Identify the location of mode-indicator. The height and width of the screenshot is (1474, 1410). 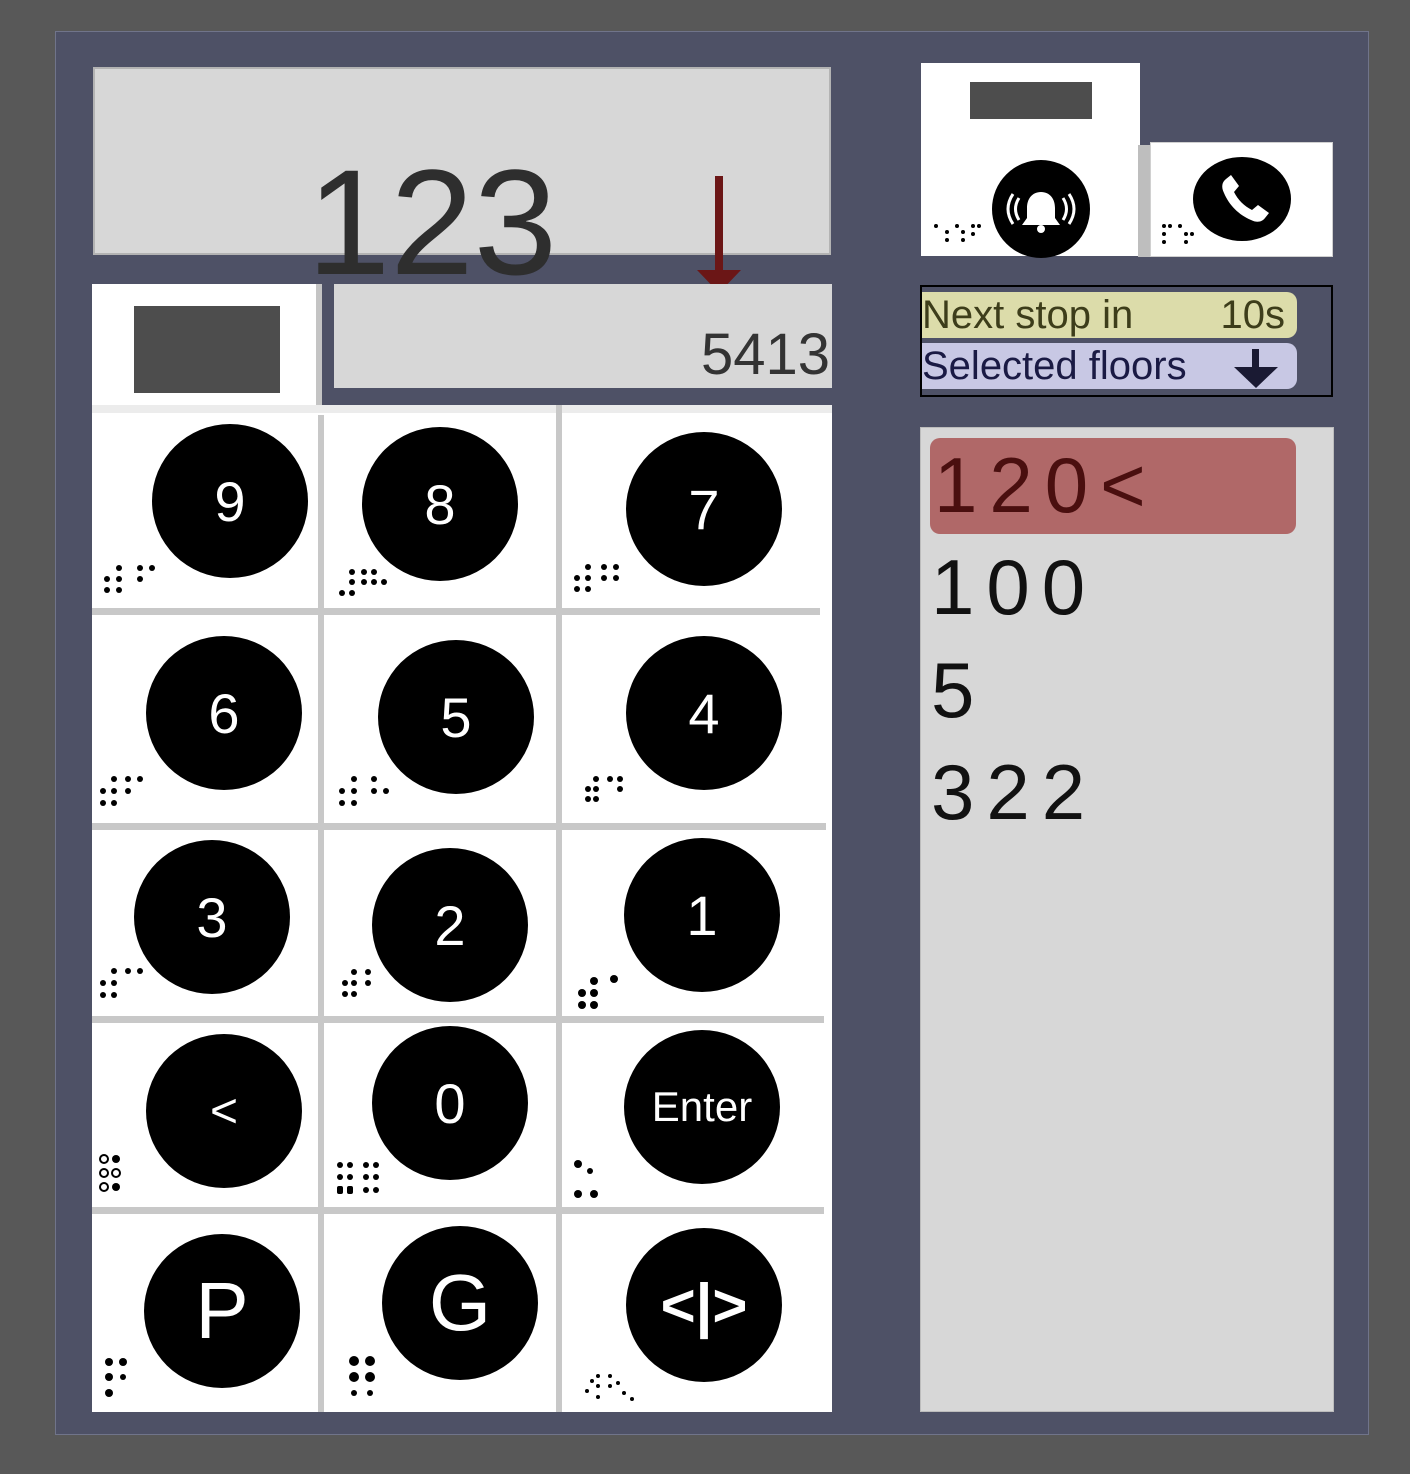
(207, 344).